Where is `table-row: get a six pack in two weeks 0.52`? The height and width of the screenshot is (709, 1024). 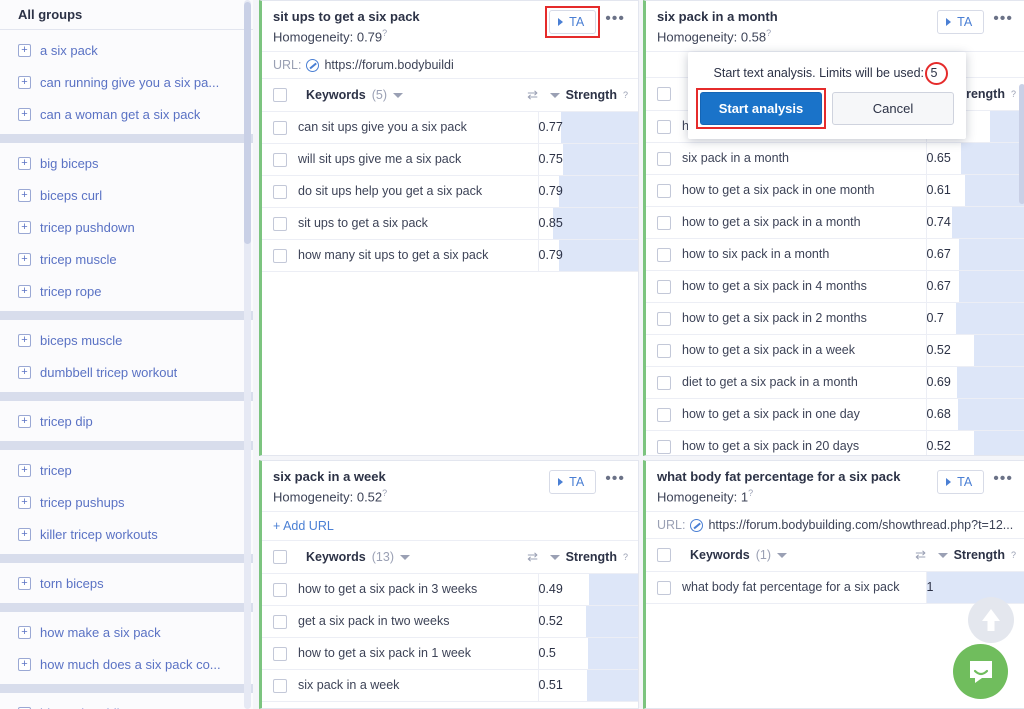 table-row: get a six pack in two weeks 0.52 is located at coordinates (450, 621).